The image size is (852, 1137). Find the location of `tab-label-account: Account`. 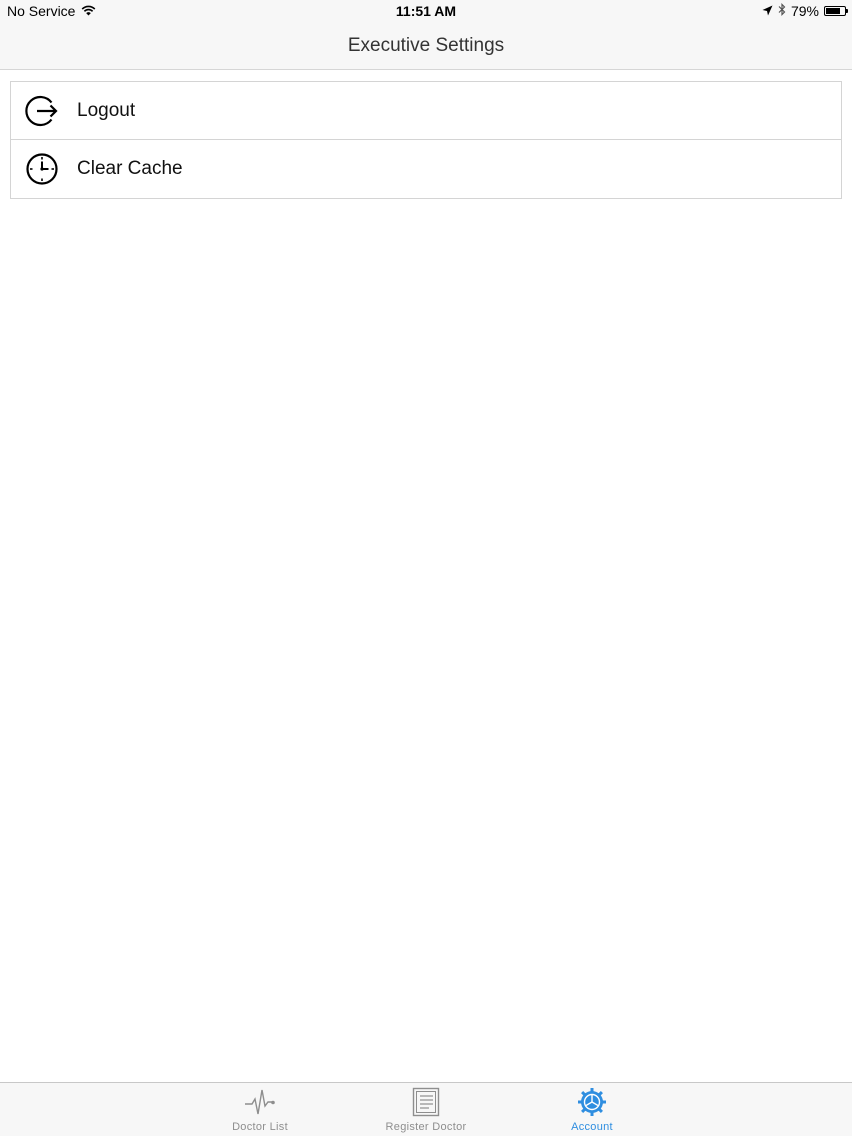

tab-label-account: Account is located at coordinates (592, 1127).